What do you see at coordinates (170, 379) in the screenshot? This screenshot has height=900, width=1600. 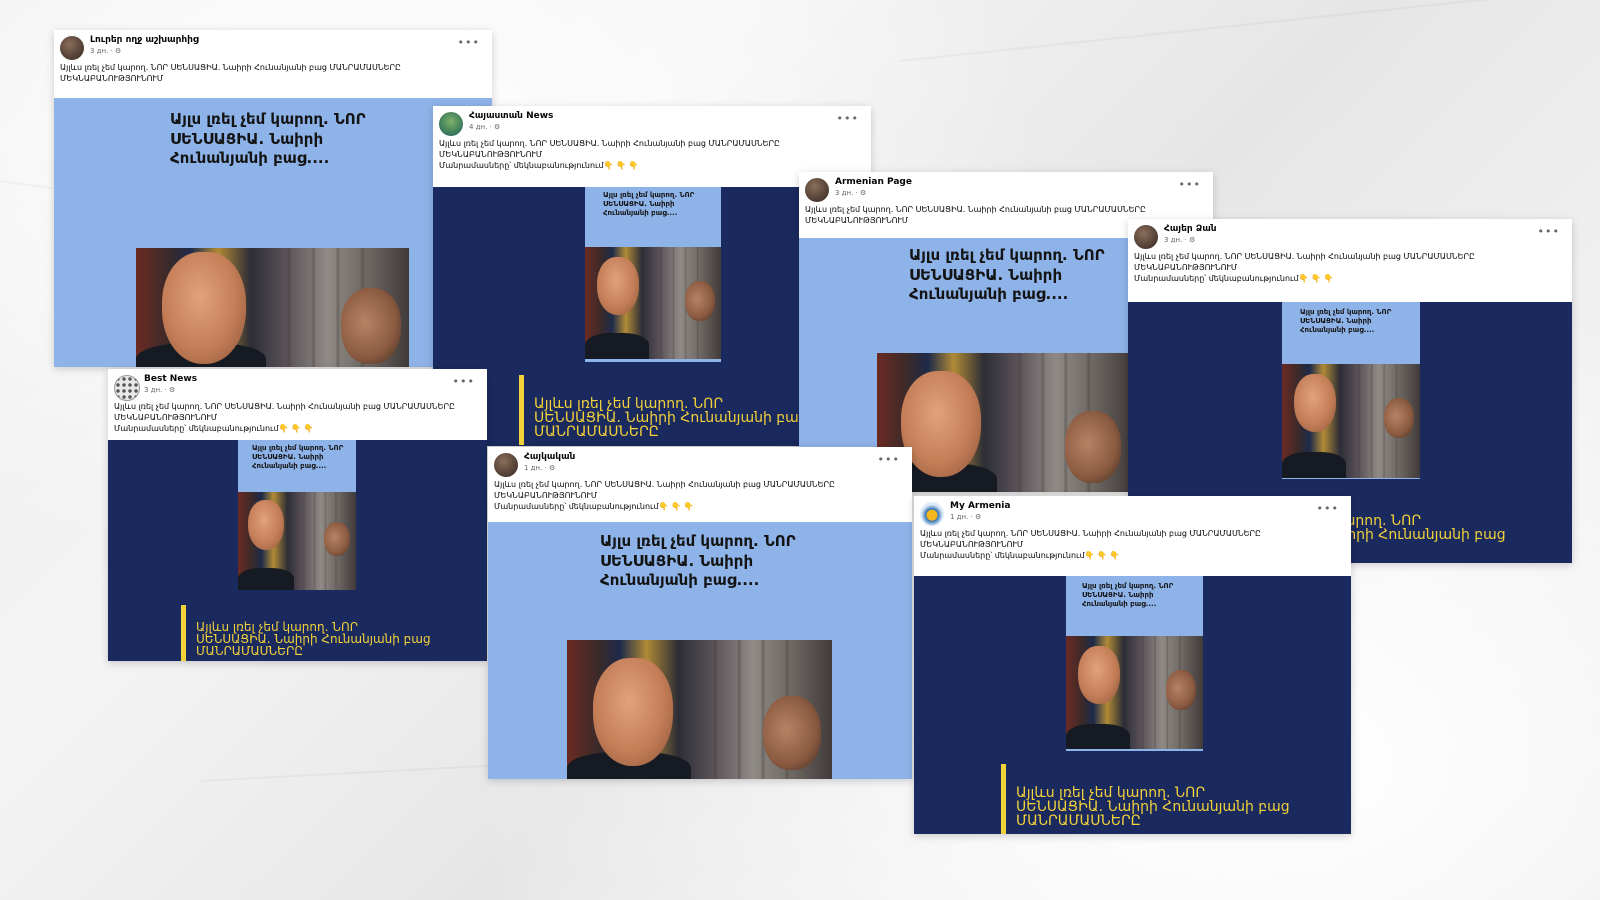 I see `post-author: Best News` at bounding box center [170, 379].